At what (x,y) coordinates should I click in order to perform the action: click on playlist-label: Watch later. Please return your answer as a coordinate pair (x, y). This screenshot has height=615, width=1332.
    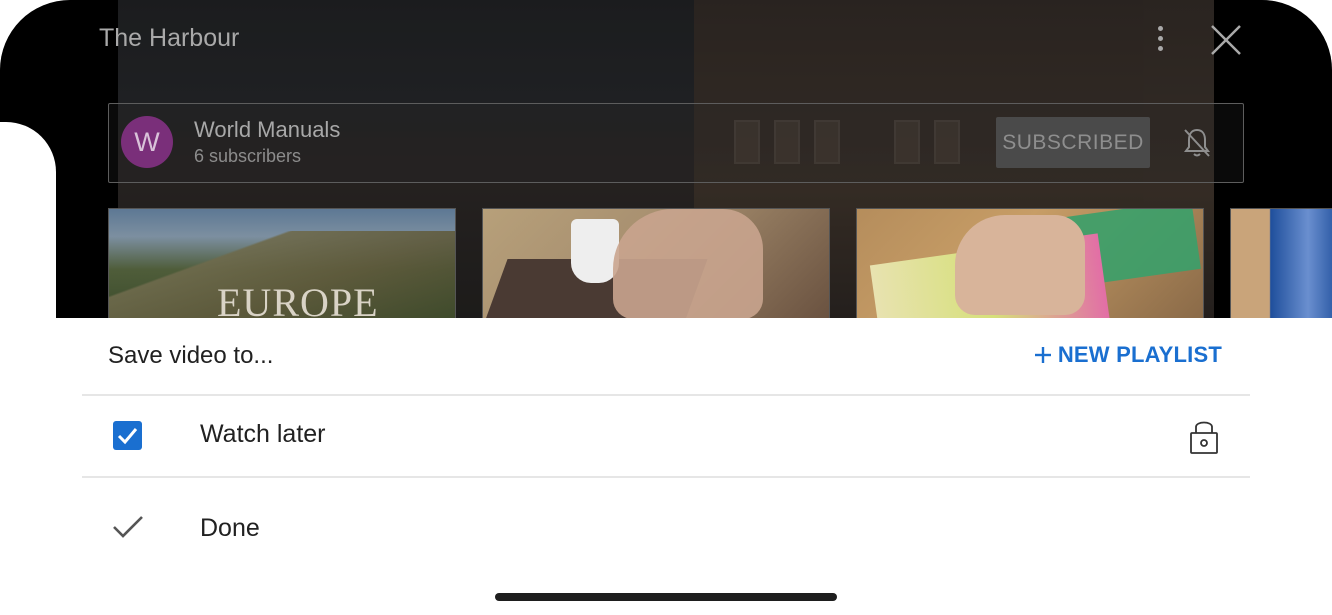
    Looking at the image, I should click on (263, 434).